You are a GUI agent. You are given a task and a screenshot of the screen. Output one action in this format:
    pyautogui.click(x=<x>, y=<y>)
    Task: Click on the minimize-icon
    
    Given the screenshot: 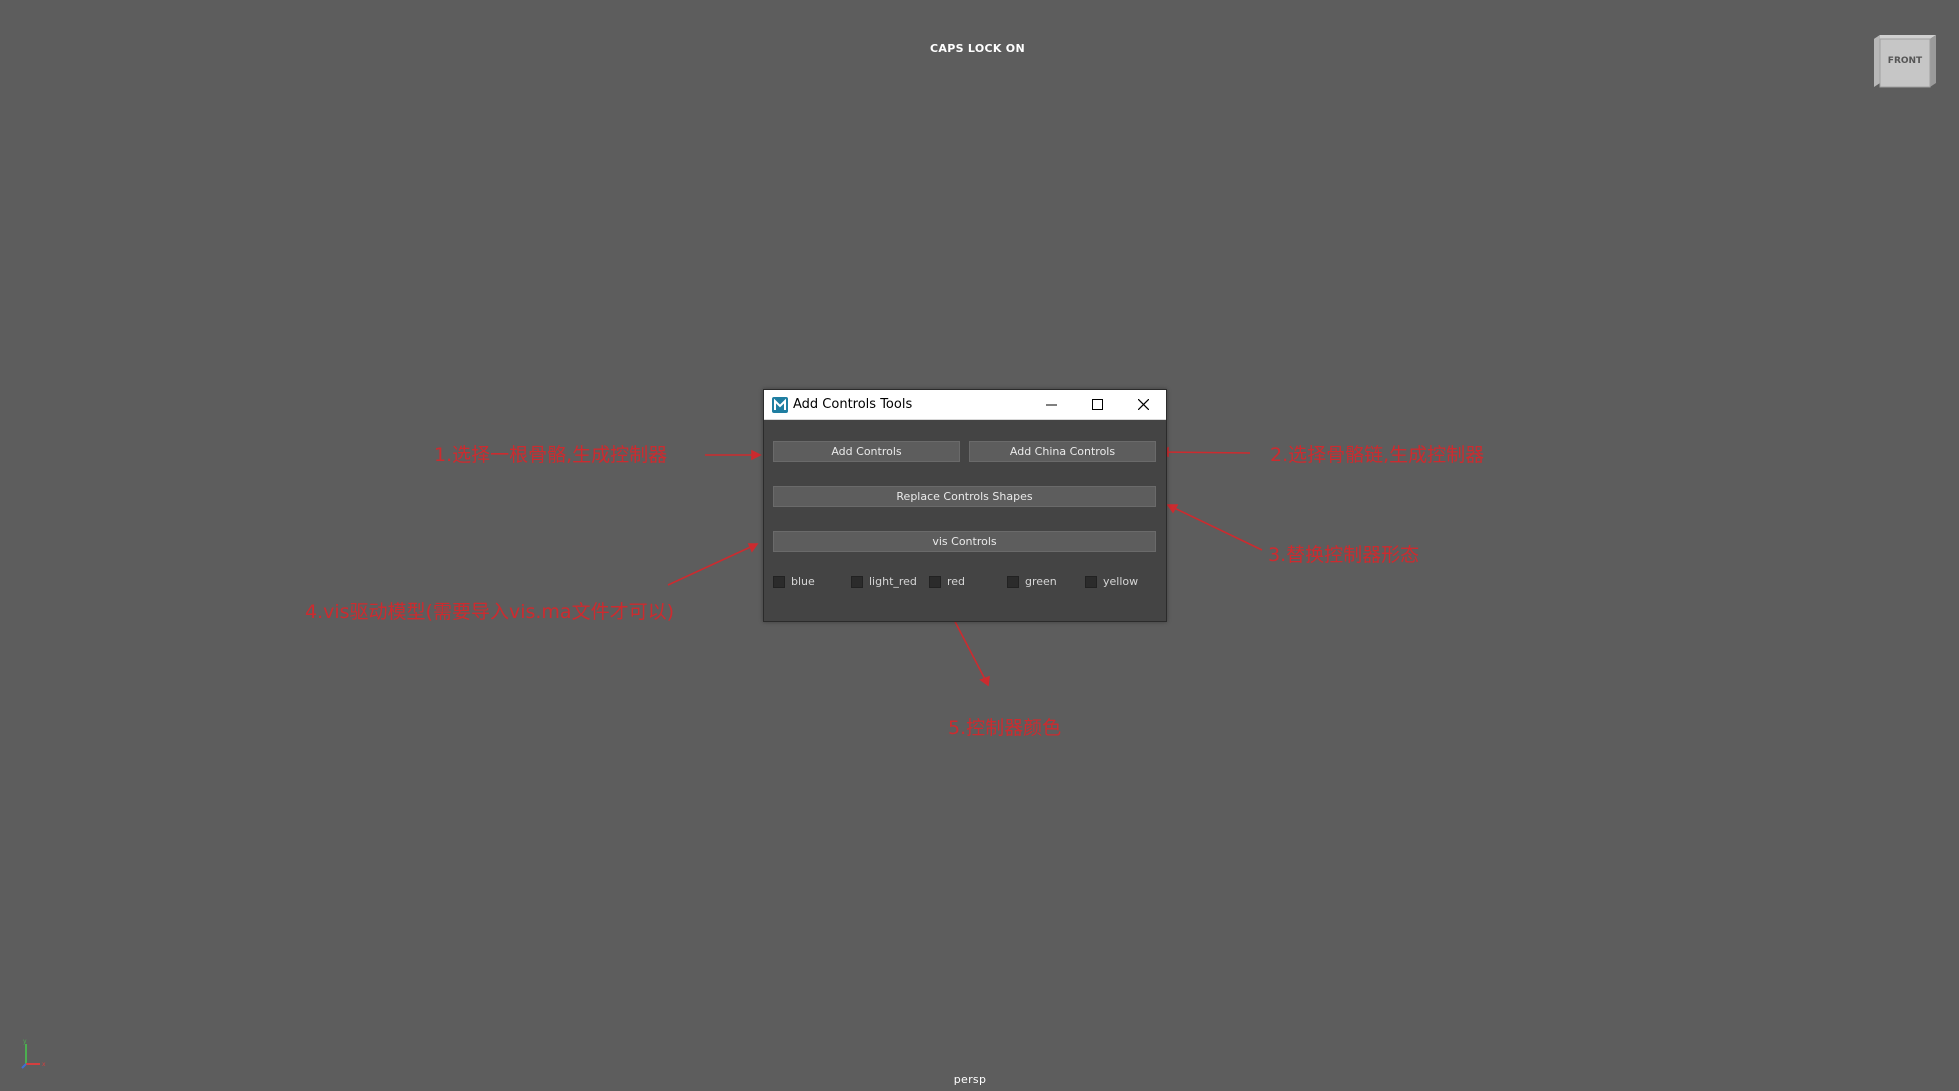 What is the action you would take?
    pyautogui.click(x=1051, y=405)
    